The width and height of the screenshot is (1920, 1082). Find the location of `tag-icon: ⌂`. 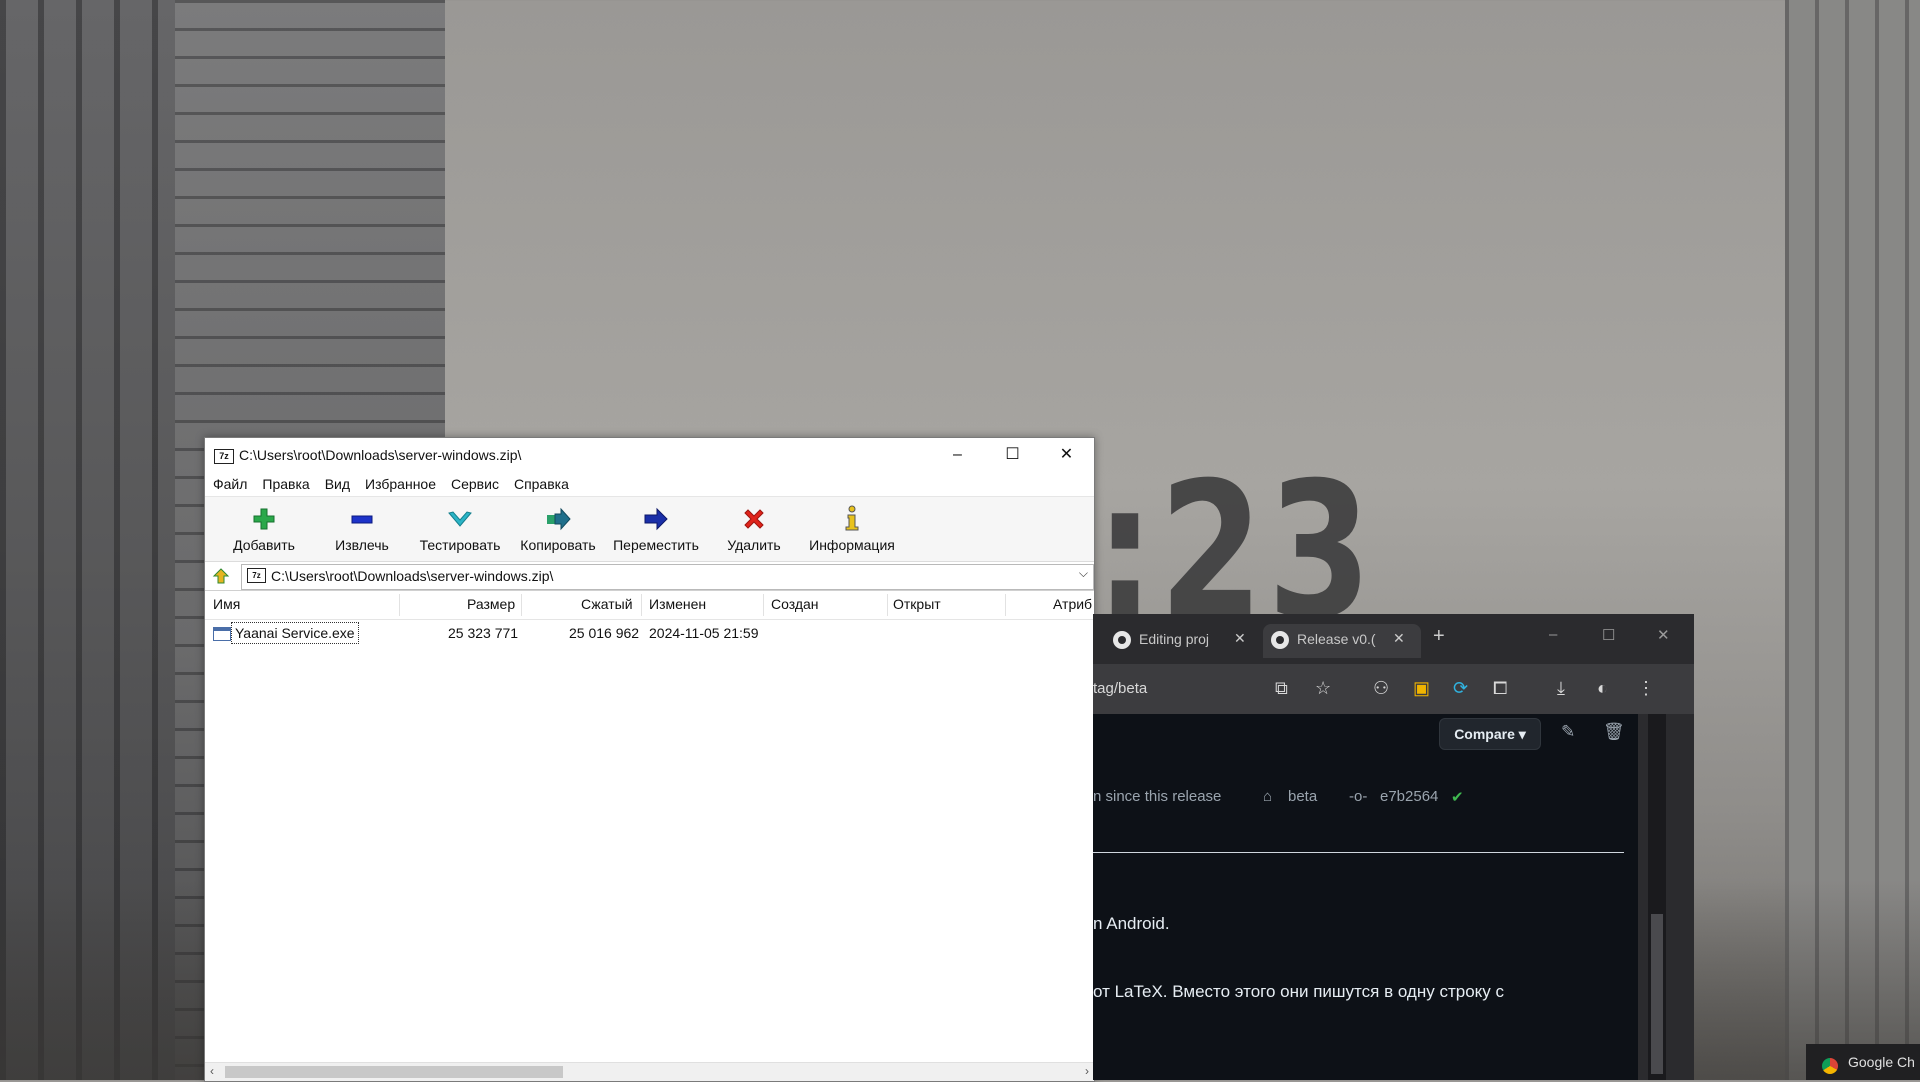

tag-icon: ⌂ is located at coordinates (1268, 796).